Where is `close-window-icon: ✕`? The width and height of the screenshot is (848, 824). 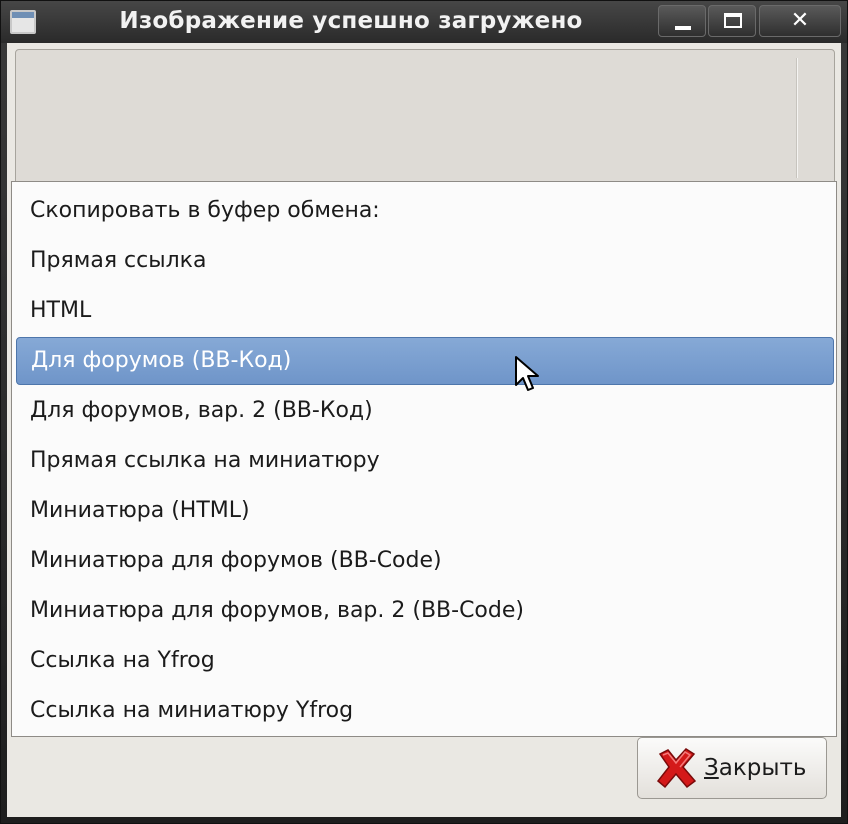 close-window-icon: ✕ is located at coordinates (800, 20).